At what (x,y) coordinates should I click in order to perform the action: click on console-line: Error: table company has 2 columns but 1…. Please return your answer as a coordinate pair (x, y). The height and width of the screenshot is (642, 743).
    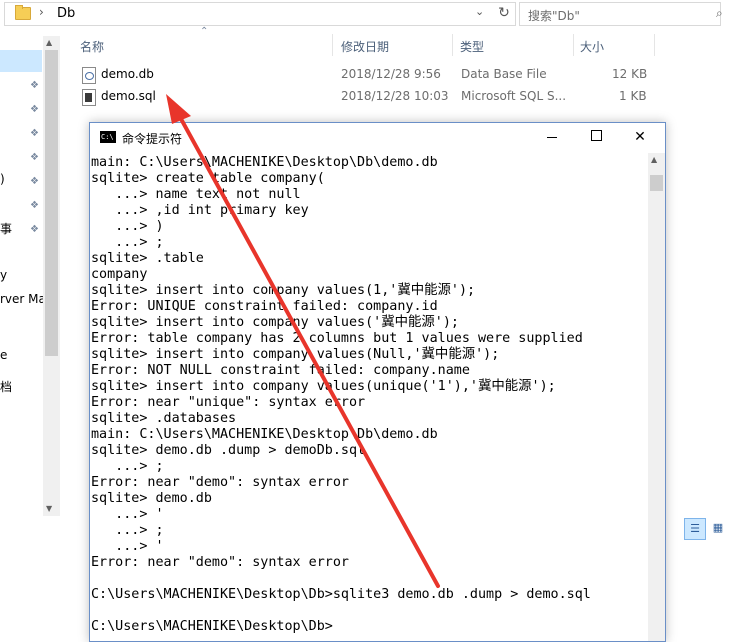
    Looking at the image, I should click on (337, 338).